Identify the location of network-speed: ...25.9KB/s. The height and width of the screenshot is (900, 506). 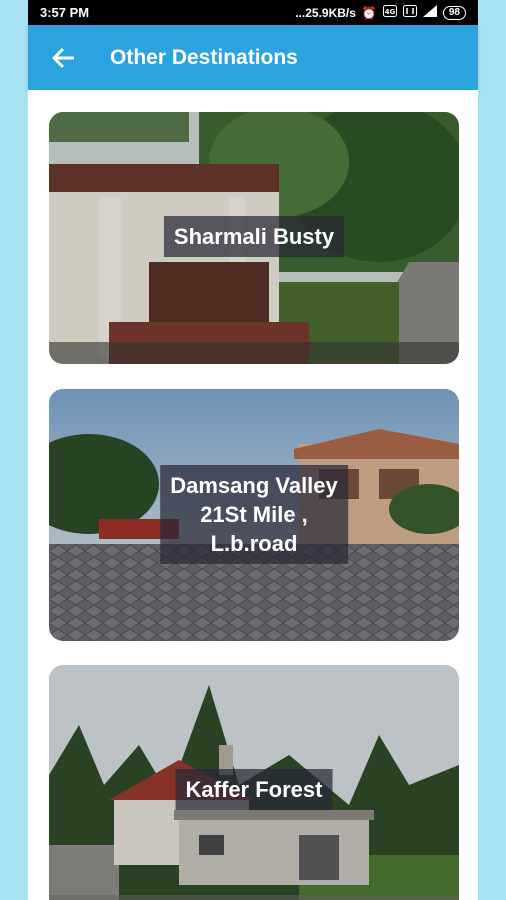
(325, 12).